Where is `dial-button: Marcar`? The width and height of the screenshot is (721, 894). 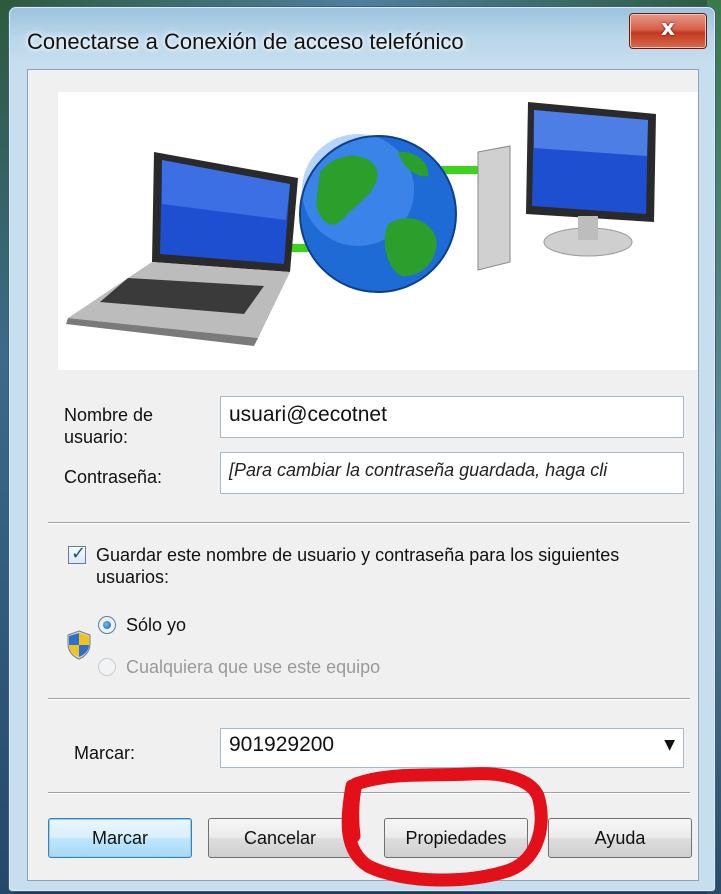
dial-button: Marcar is located at coordinates (120, 838).